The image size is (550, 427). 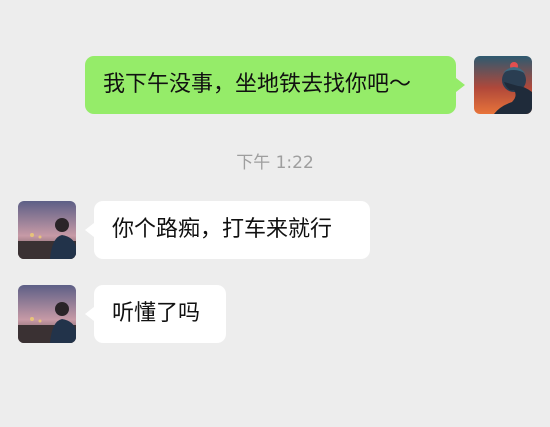 I want to click on message-bubble-outgoing: 我下午没事，坐地铁去找你吧～, so click(x=270, y=85).